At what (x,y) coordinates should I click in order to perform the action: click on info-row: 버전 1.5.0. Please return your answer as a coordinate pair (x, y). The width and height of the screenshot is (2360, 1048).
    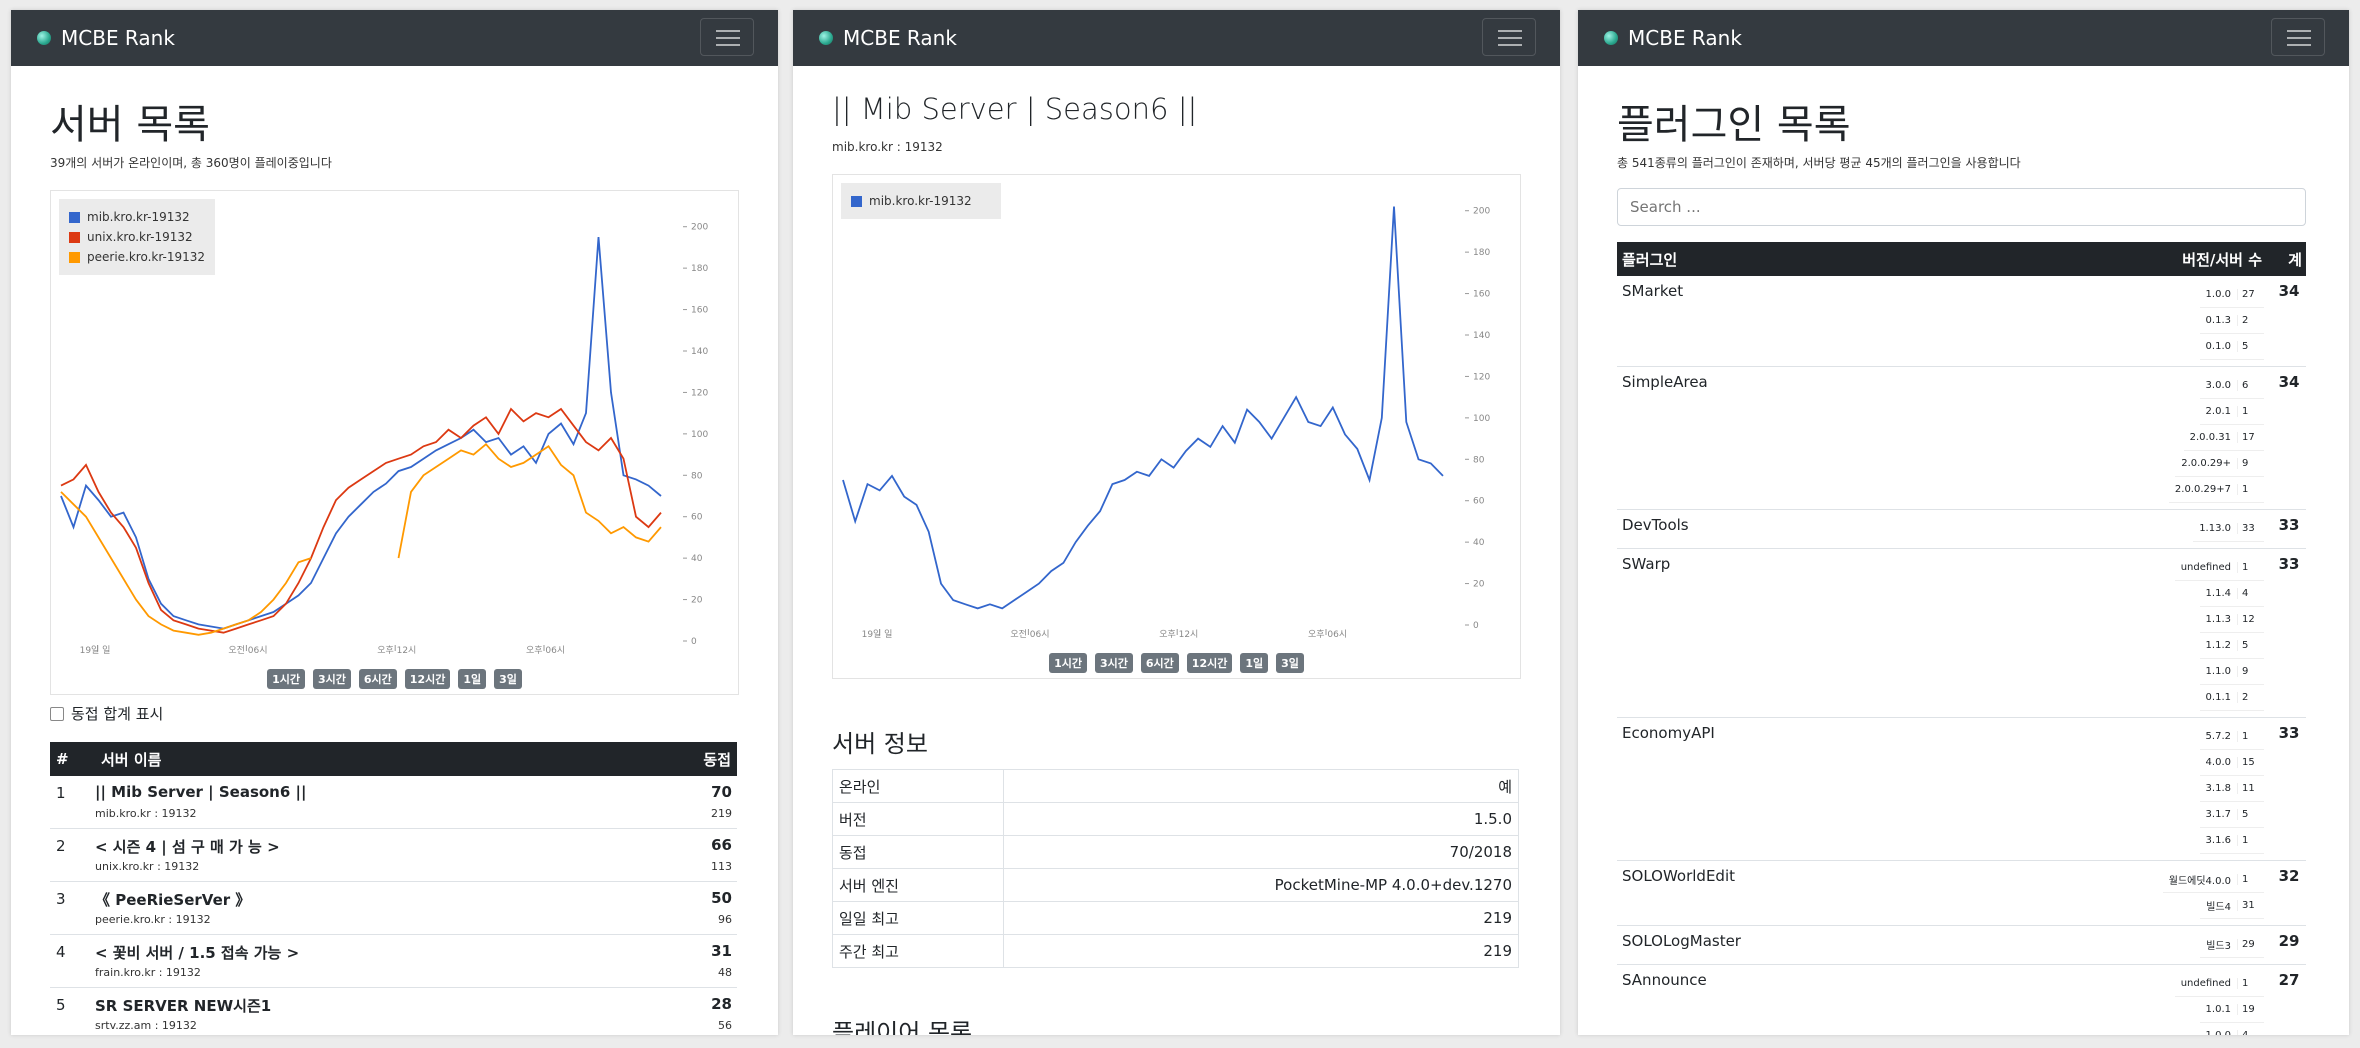
    Looking at the image, I should click on (1175, 819).